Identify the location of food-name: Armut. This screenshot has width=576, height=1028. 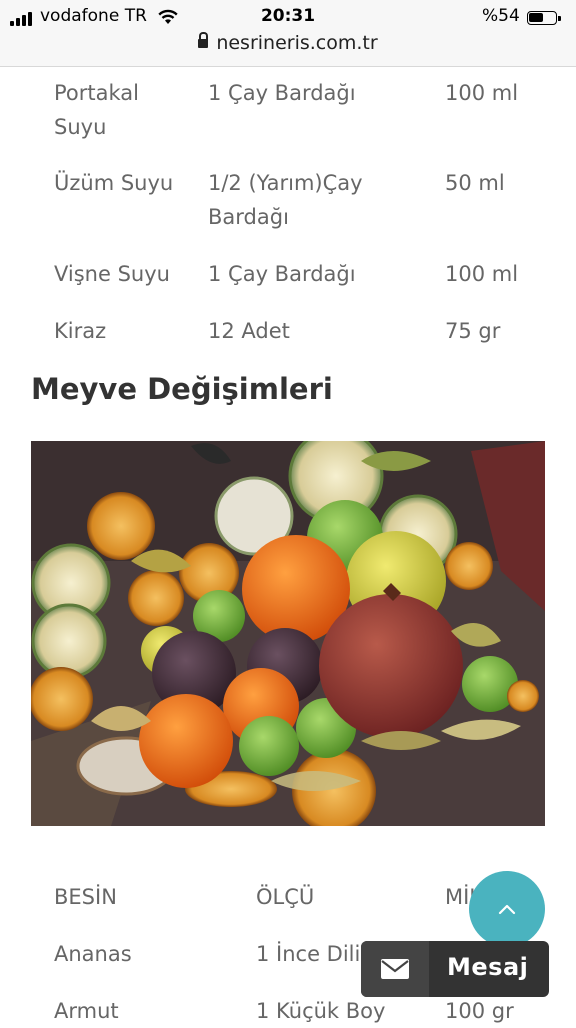
(86, 1011).